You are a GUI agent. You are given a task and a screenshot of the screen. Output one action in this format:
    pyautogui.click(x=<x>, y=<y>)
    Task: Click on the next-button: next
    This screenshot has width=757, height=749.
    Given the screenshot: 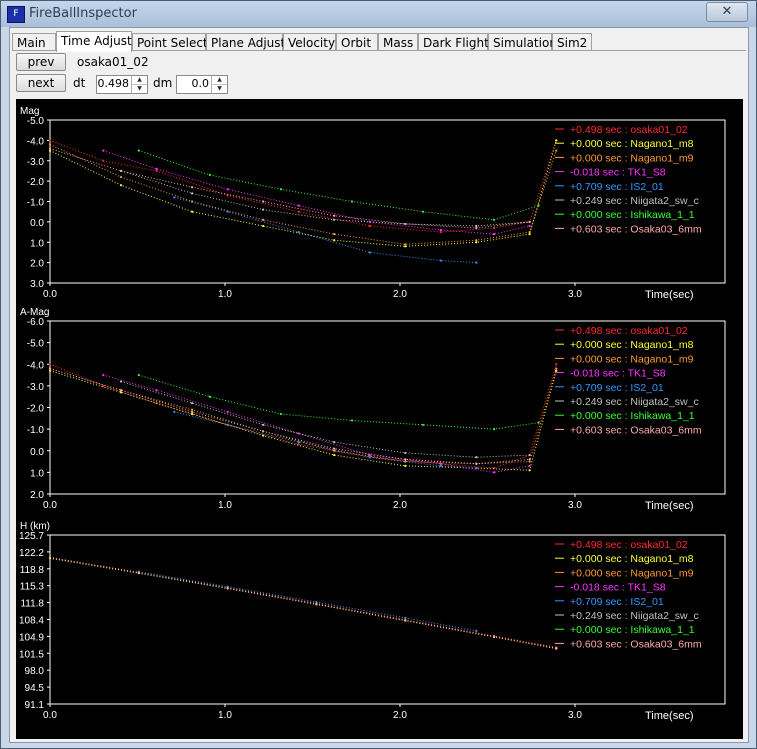 What is the action you would take?
    pyautogui.click(x=41, y=83)
    